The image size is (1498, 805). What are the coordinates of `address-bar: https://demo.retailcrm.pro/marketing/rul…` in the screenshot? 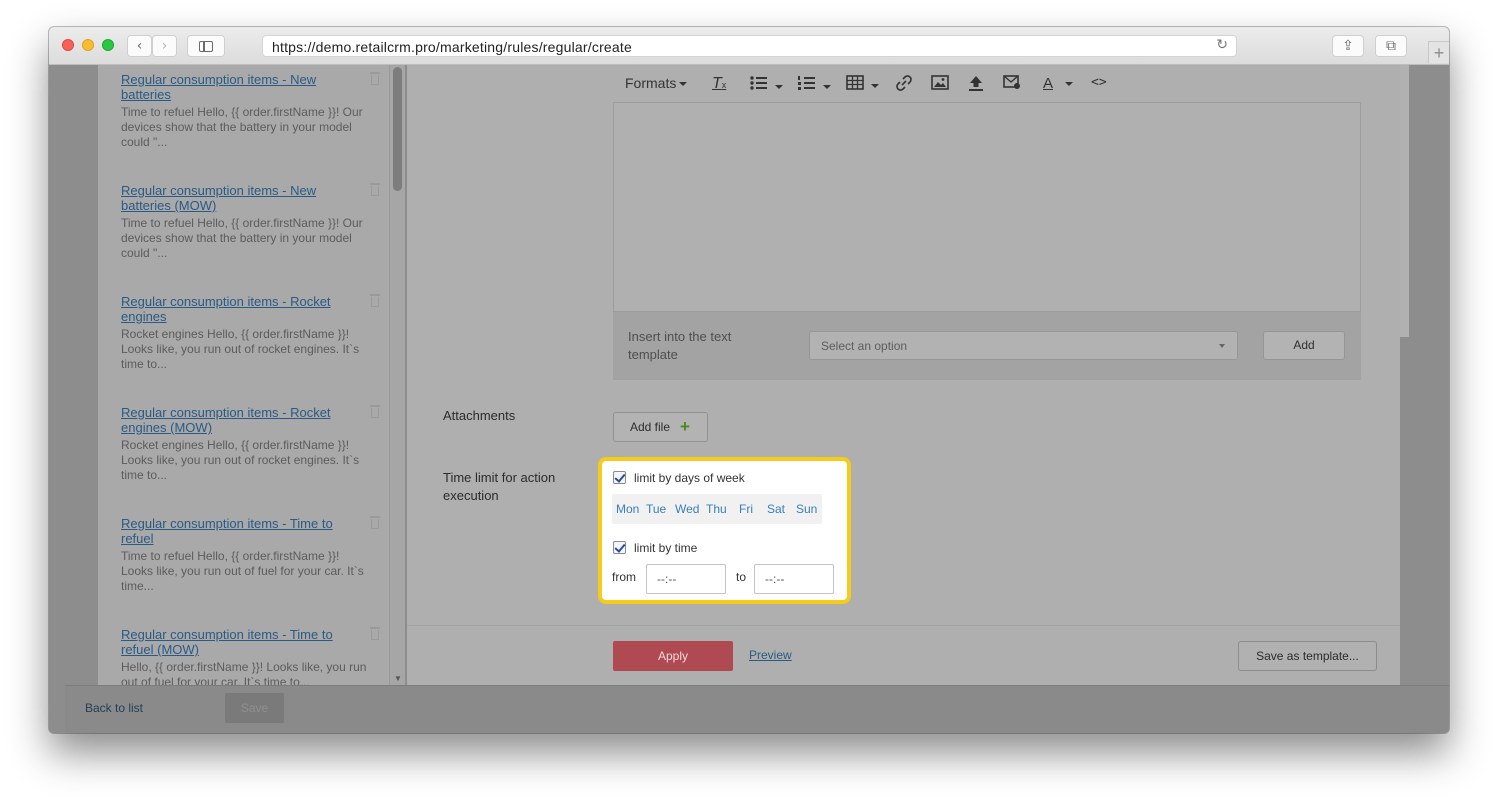 It's located at (749, 46).